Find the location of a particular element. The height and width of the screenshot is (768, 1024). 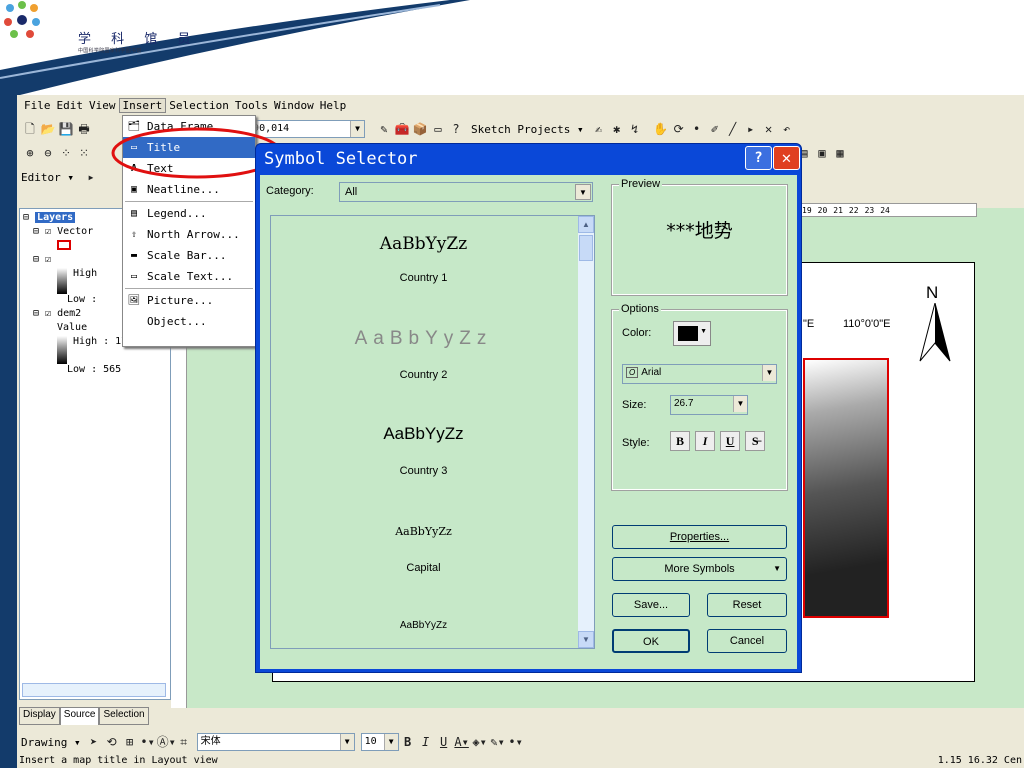

menu-view: View is located at coordinates (102, 105).